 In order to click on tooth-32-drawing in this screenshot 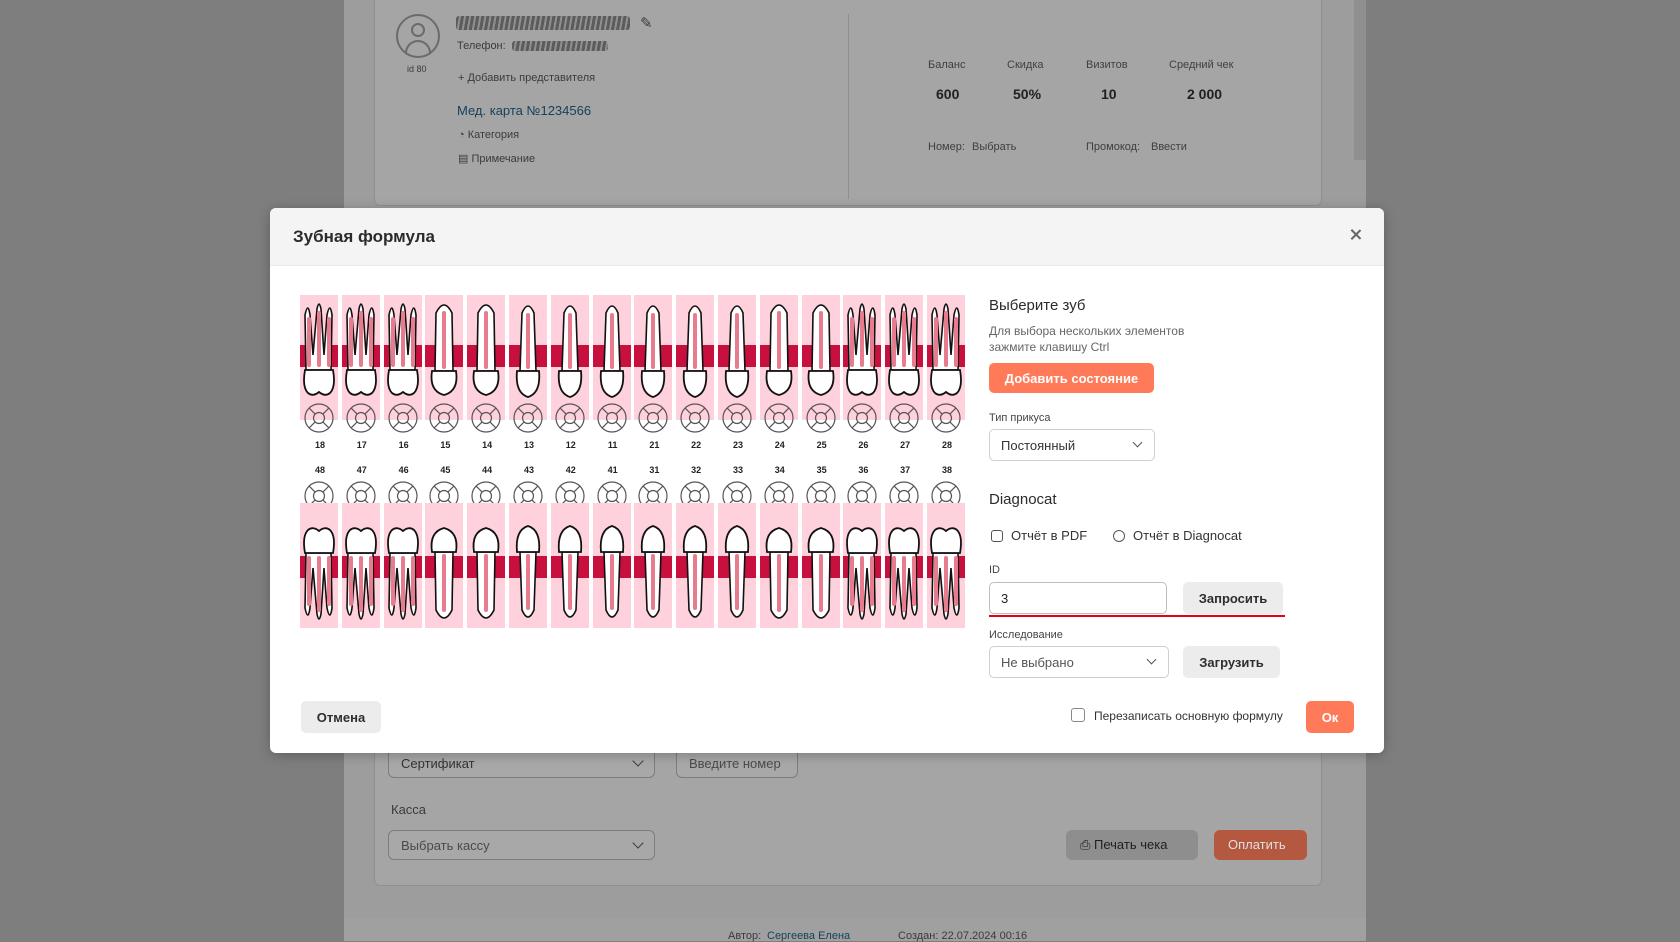, I will do `click(695, 571)`.